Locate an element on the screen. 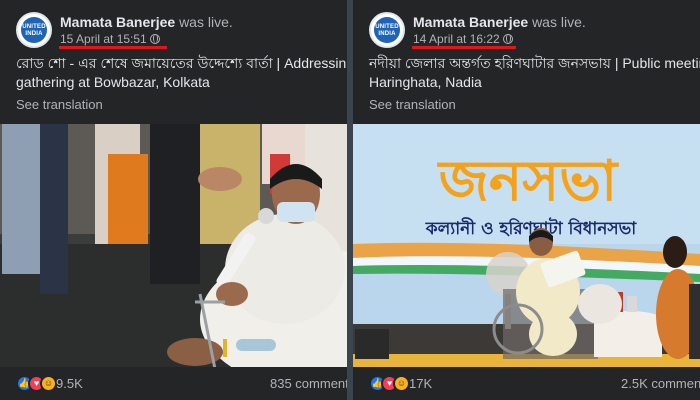 This screenshot has width=700, height=400. caption-line: gathering at Bowbazar, Kolkata is located at coordinates (113, 82).